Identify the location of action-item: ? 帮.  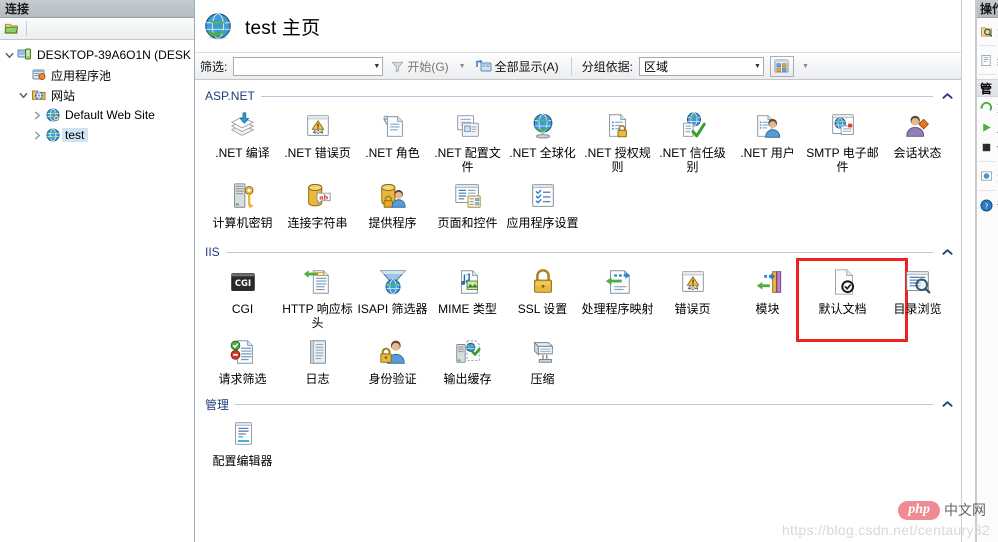
(987, 205).